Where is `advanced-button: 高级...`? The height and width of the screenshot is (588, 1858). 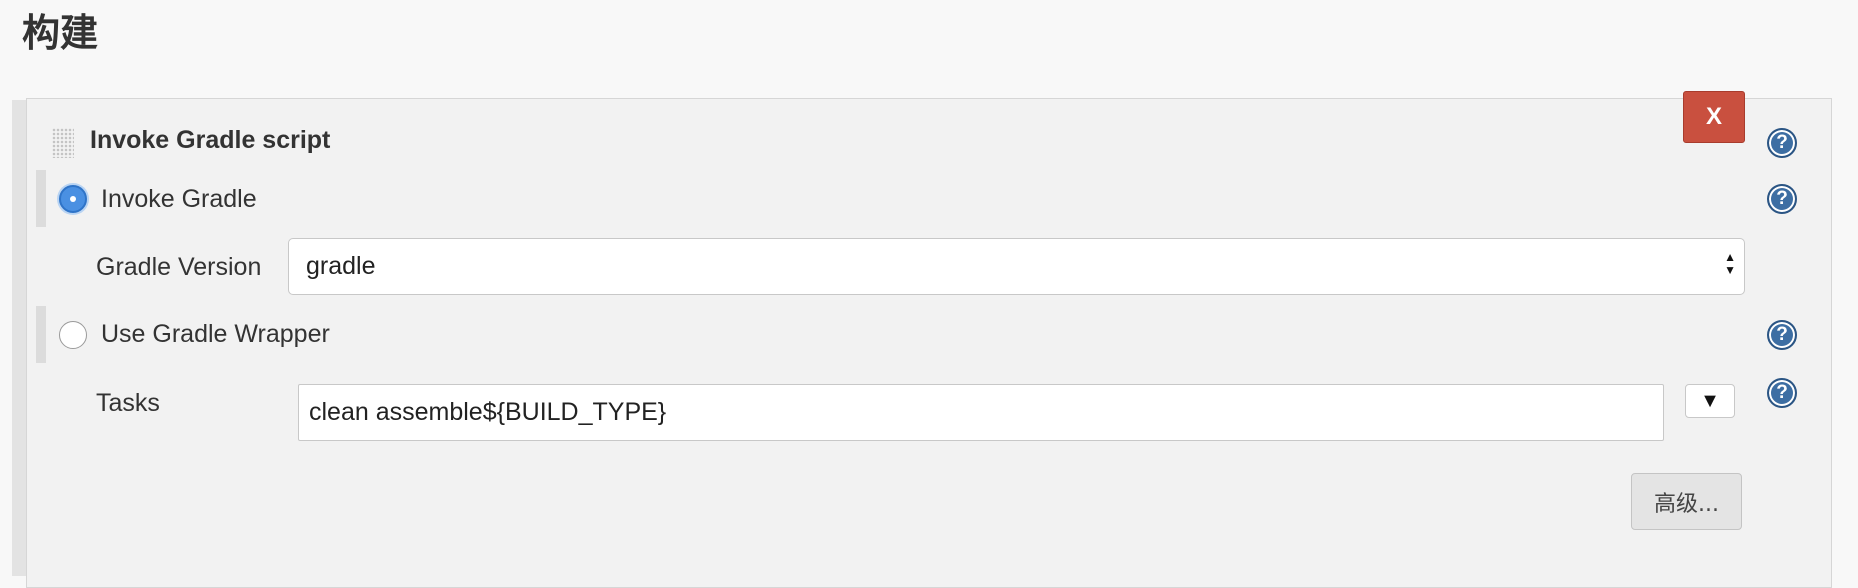 advanced-button: 高级... is located at coordinates (1686, 501).